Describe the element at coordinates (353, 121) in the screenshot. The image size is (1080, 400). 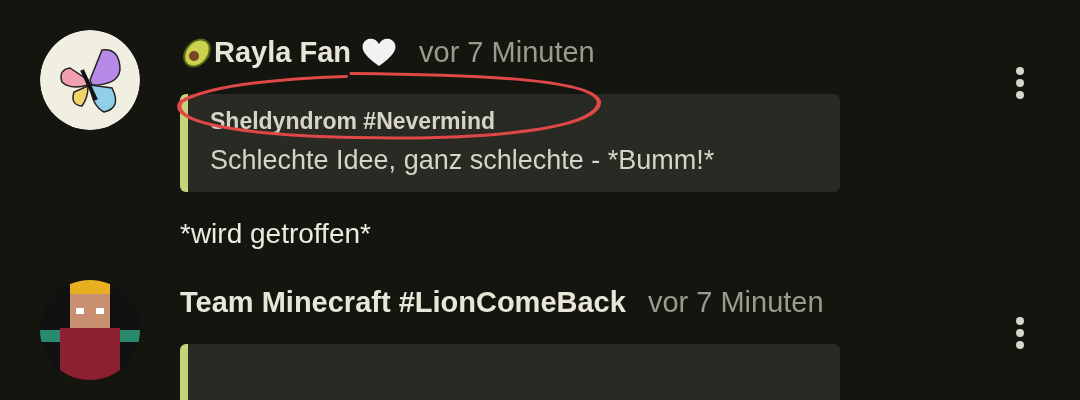
I see `quote-title: Sheldyndrom #Nevermind` at that location.